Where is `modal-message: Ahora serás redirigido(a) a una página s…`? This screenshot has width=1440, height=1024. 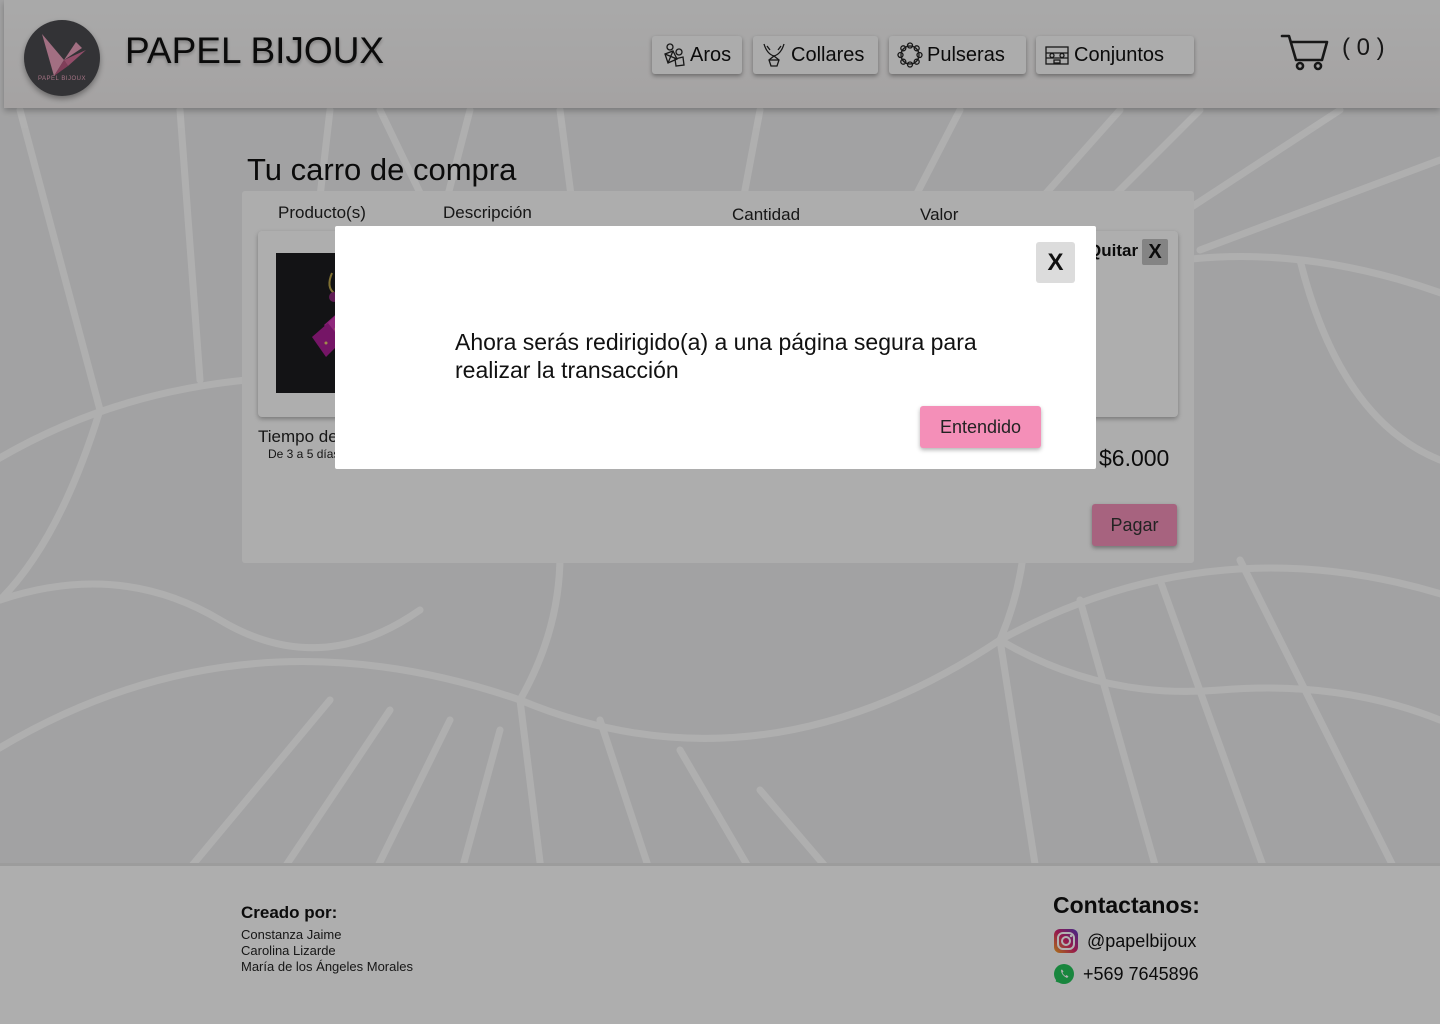 modal-message: Ahora serás redirigido(a) a una página s… is located at coordinates (716, 356).